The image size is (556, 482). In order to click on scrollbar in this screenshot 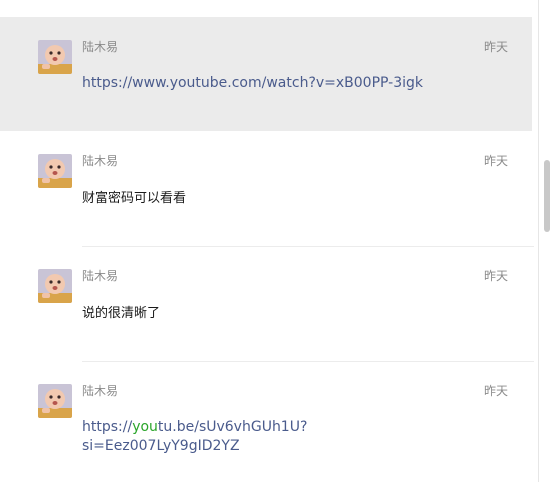, I will do `click(545, 241)`.